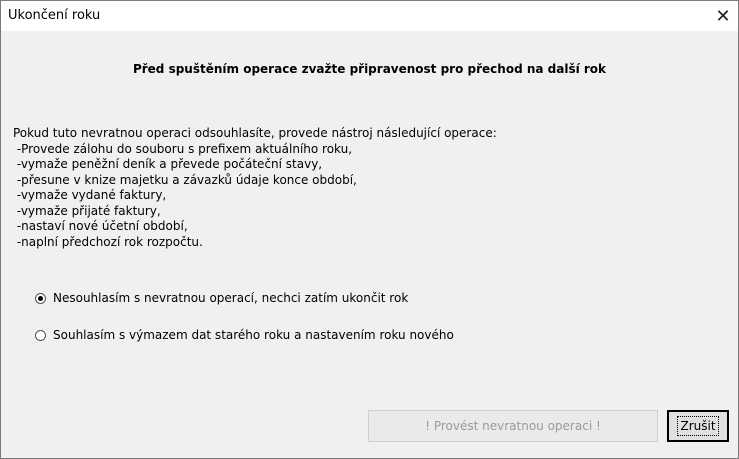 The image size is (739, 459). Describe the element at coordinates (90, 195) in the screenshot. I see `description-line: -vymaže vydané faktury,` at that location.